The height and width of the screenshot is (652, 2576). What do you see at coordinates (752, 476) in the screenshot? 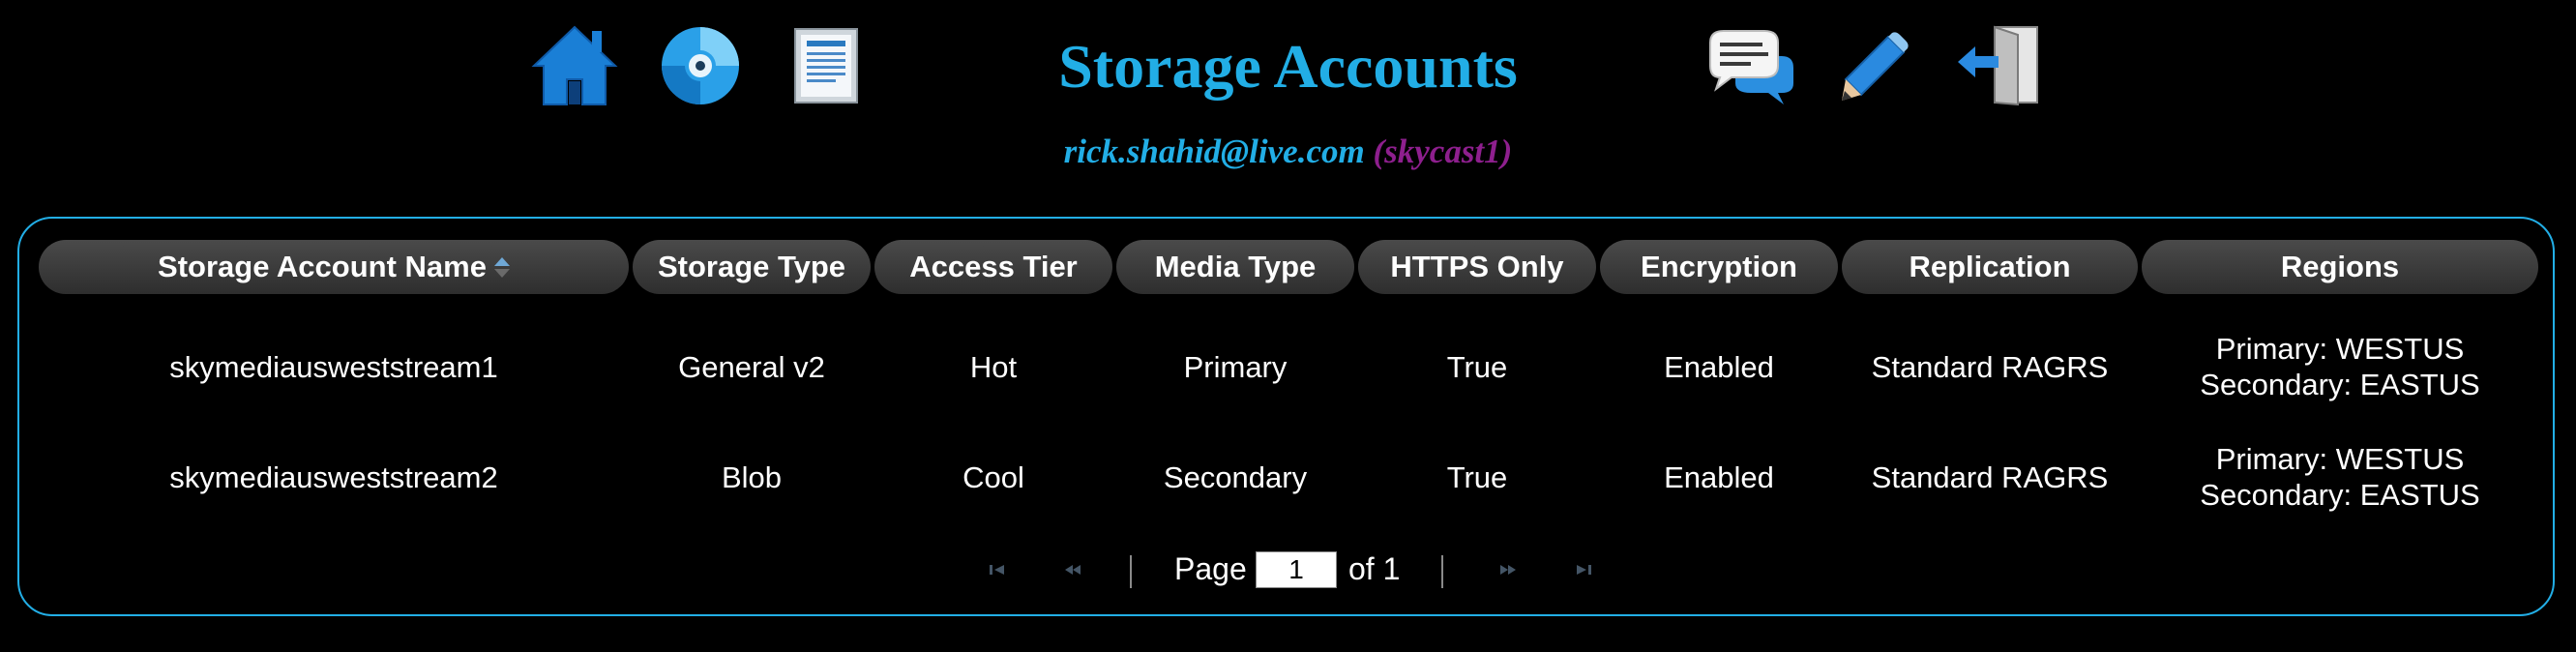
I see `cell-storage-type: Blob` at bounding box center [752, 476].